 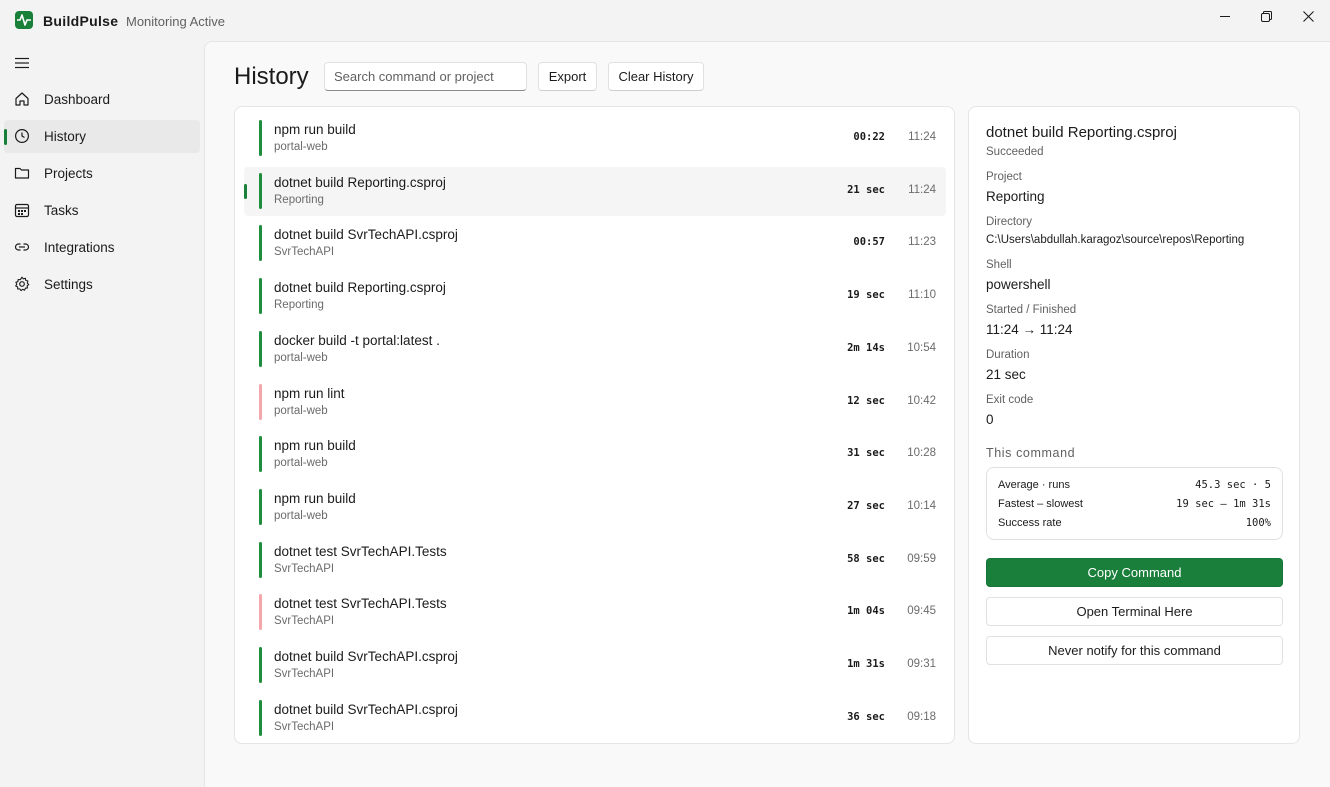 I want to click on page-title: History, so click(x=271, y=76).